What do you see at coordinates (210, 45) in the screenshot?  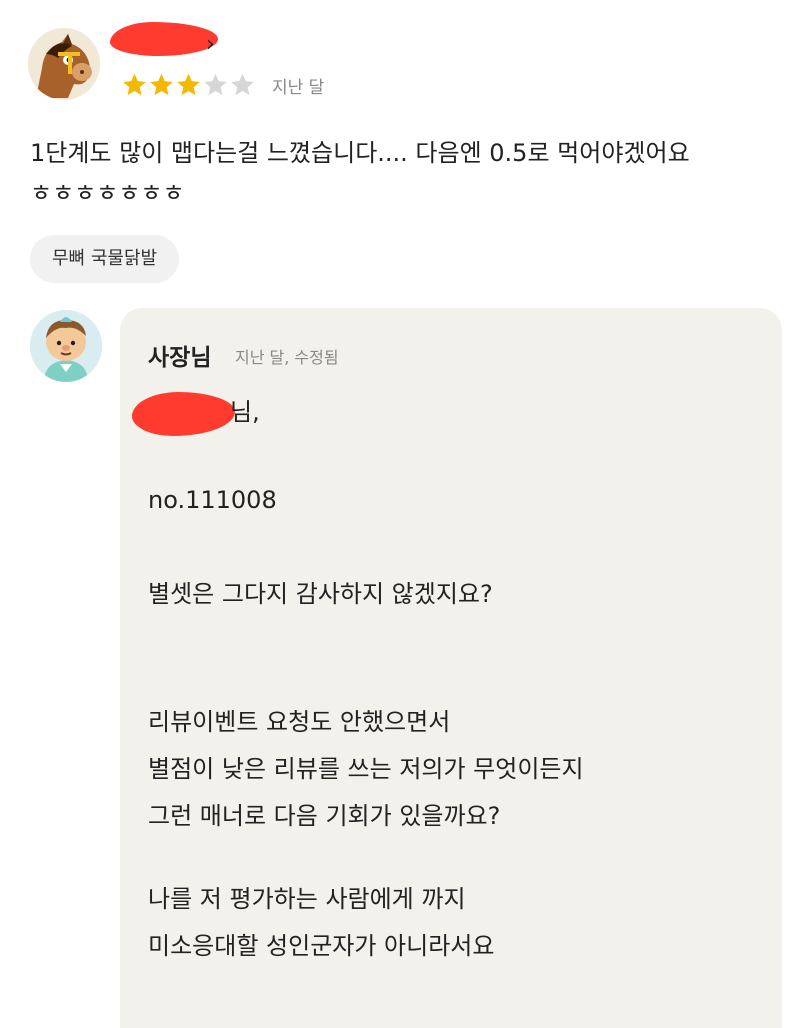 I see `chevron-right-icon: ›` at bounding box center [210, 45].